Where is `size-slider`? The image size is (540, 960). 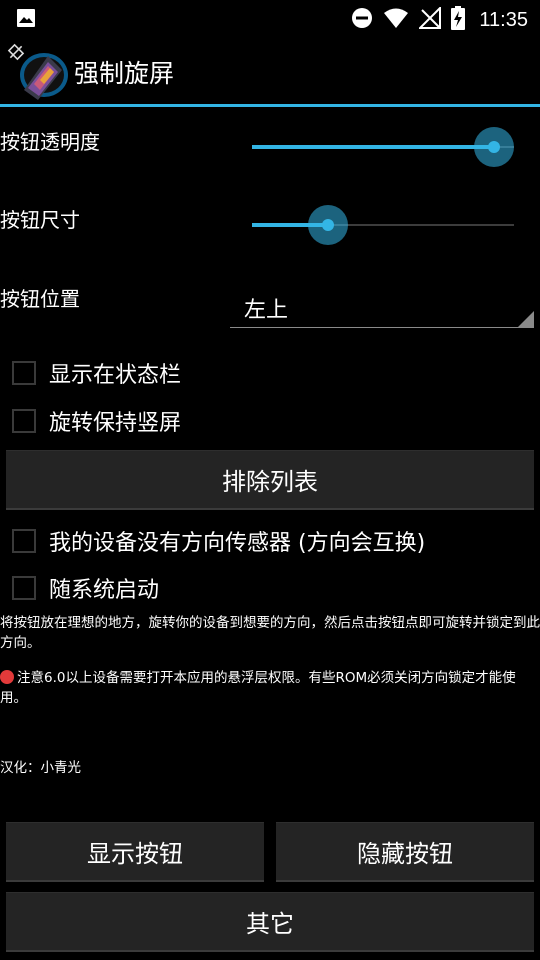
size-slider is located at coordinates (383, 225).